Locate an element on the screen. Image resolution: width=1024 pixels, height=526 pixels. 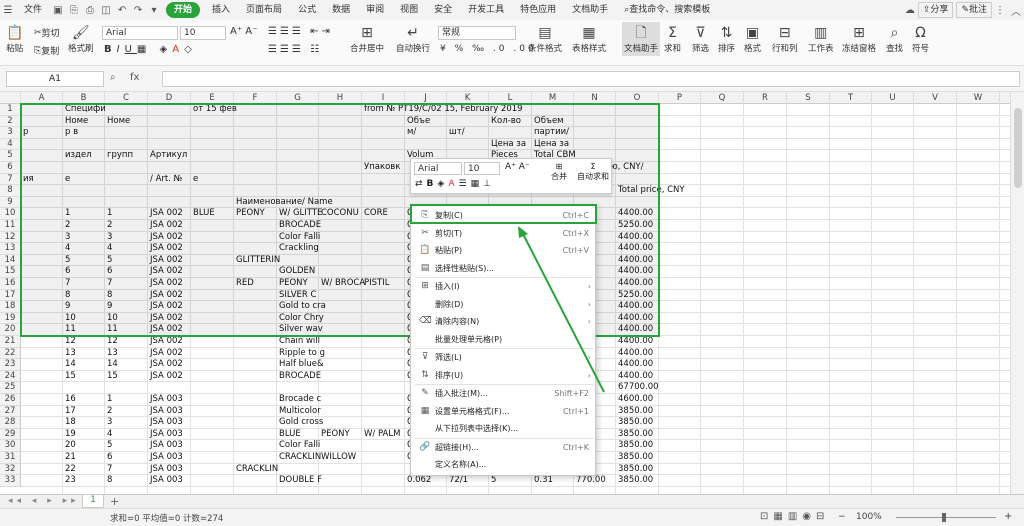
row-header-32: 32 is located at coordinates (10, 469).